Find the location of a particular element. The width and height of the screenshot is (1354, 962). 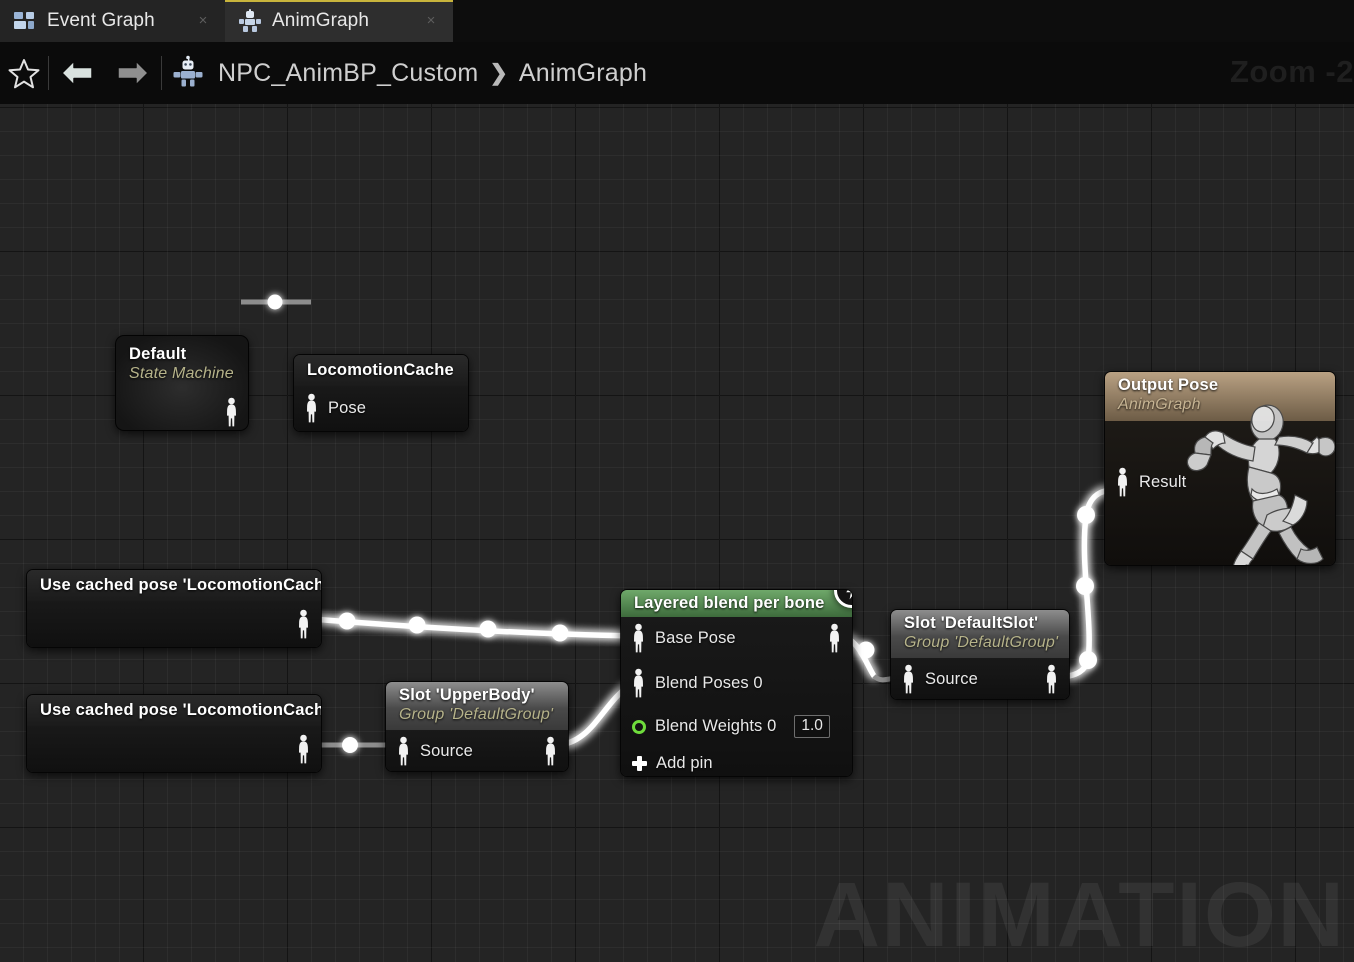

graph-type-watermark: ANIMATION is located at coordinates (1079, 913).